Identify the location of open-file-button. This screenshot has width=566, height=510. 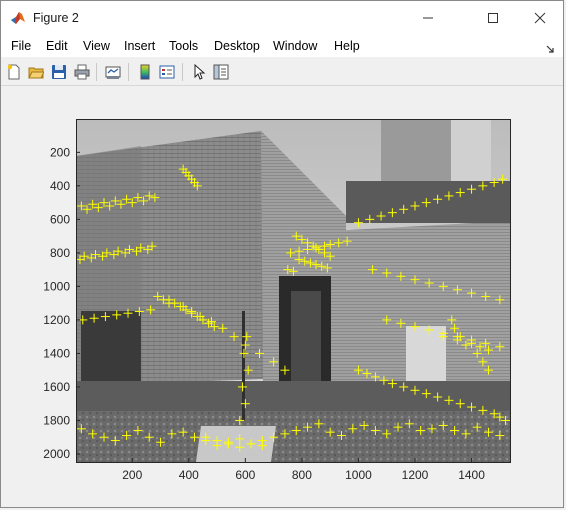
(36, 72).